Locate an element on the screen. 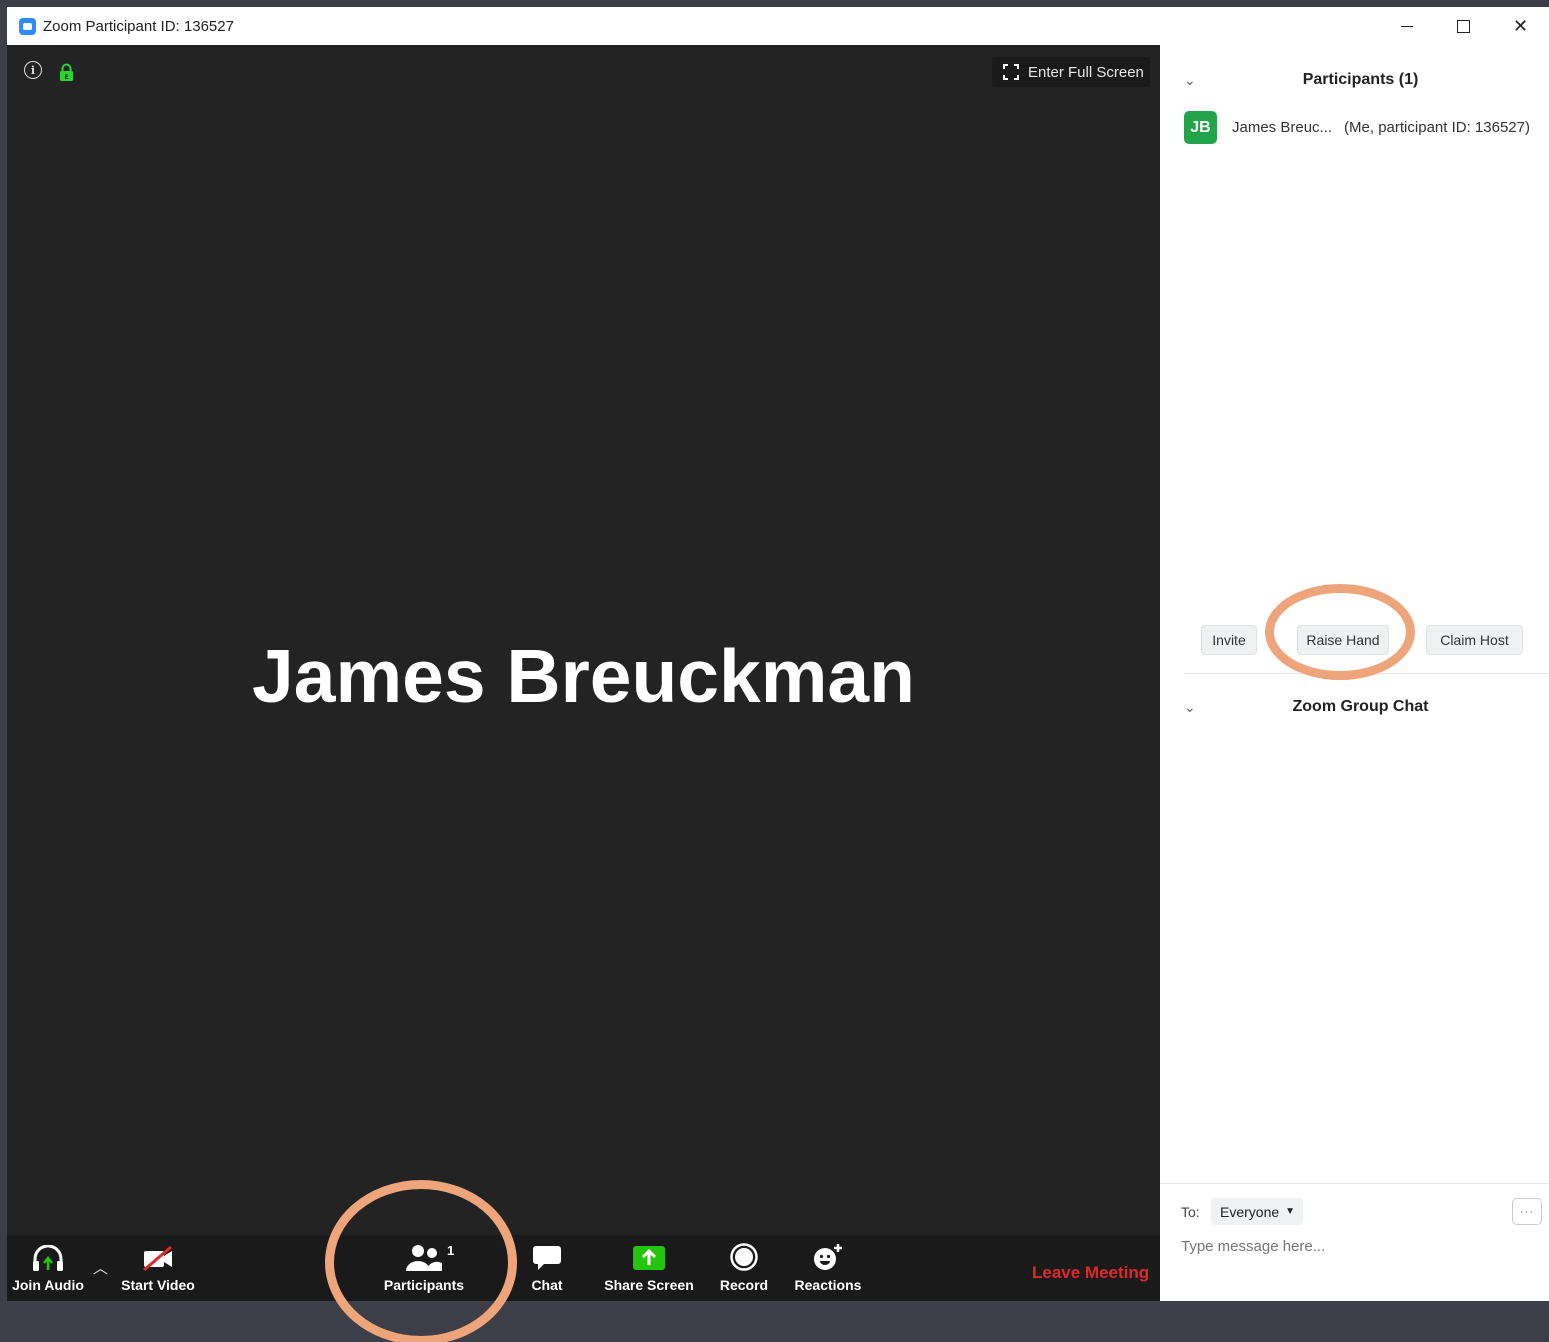  participants-highlight-ring is located at coordinates (421, 1261).